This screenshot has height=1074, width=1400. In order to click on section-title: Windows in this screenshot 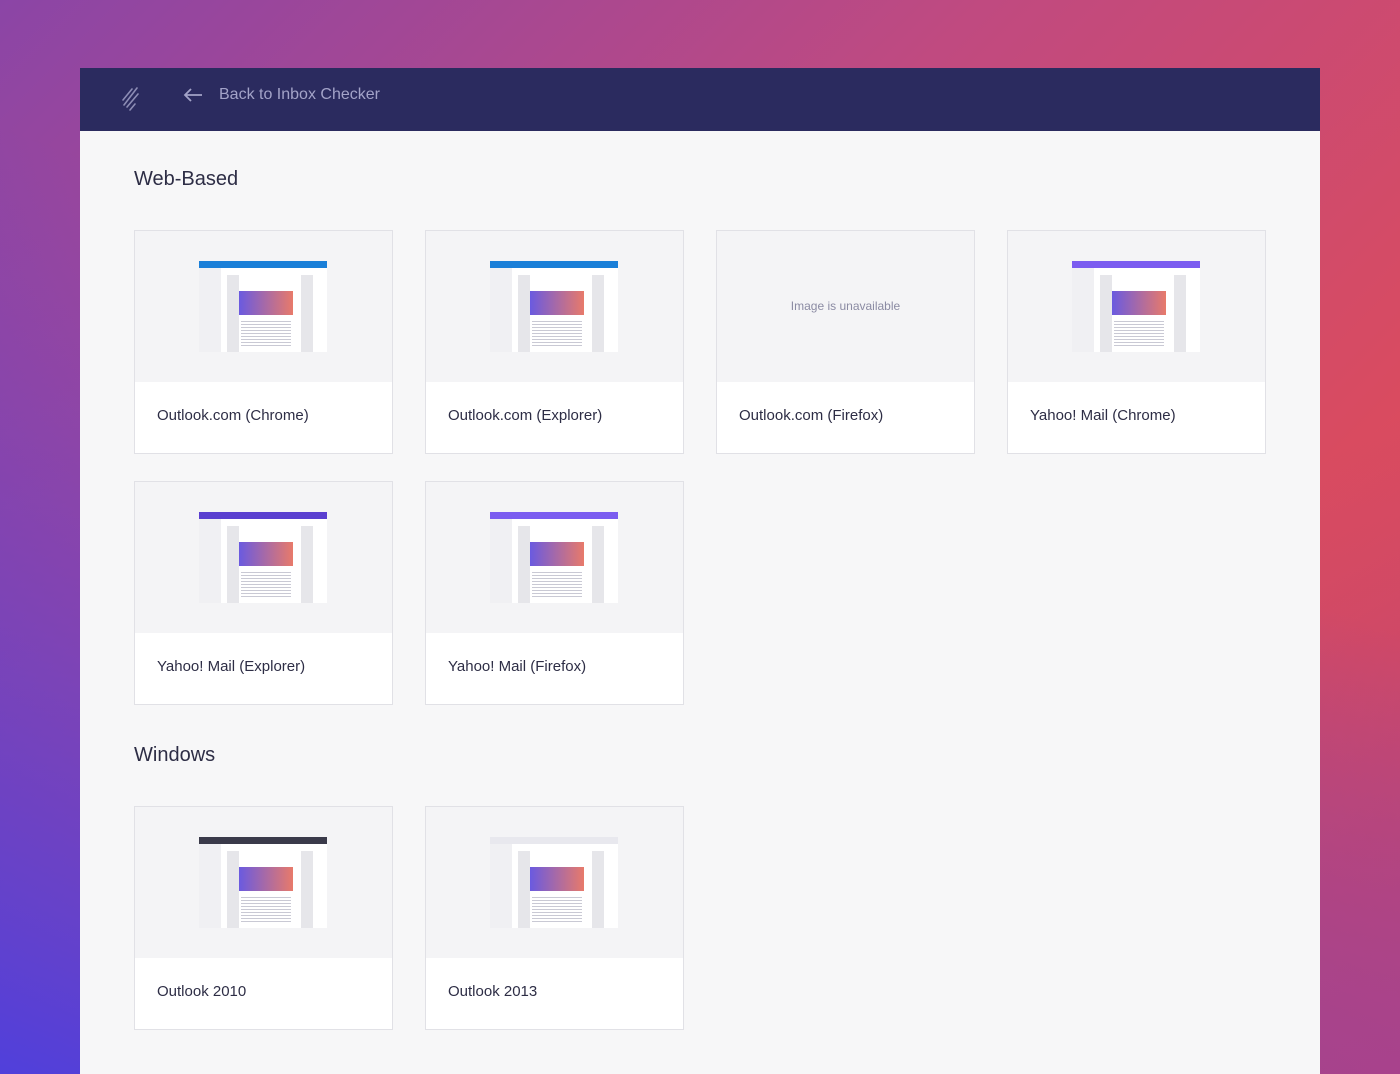, I will do `click(175, 755)`.